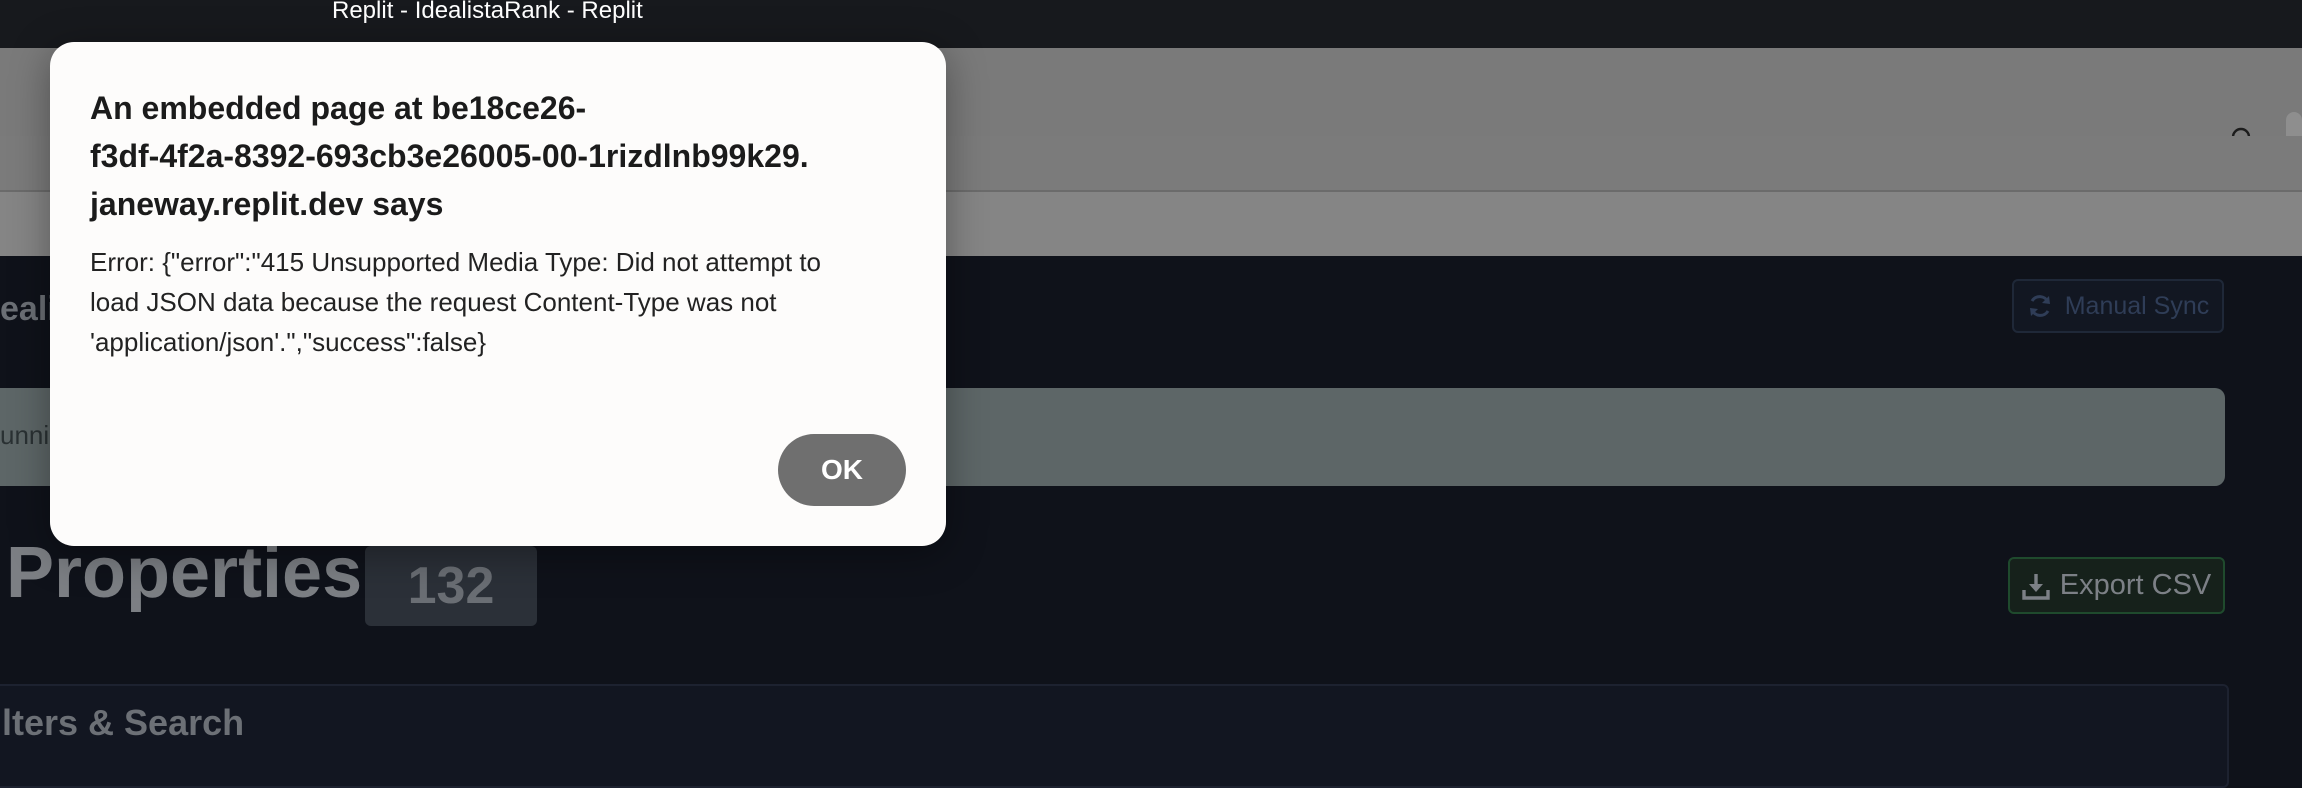 Image resolution: width=2302 pixels, height=788 pixels. What do you see at coordinates (338, 108) in the screenshot?
I see `dialog-heading-line: An embedded page at be18ce26-` at bounding box center [338, 108].